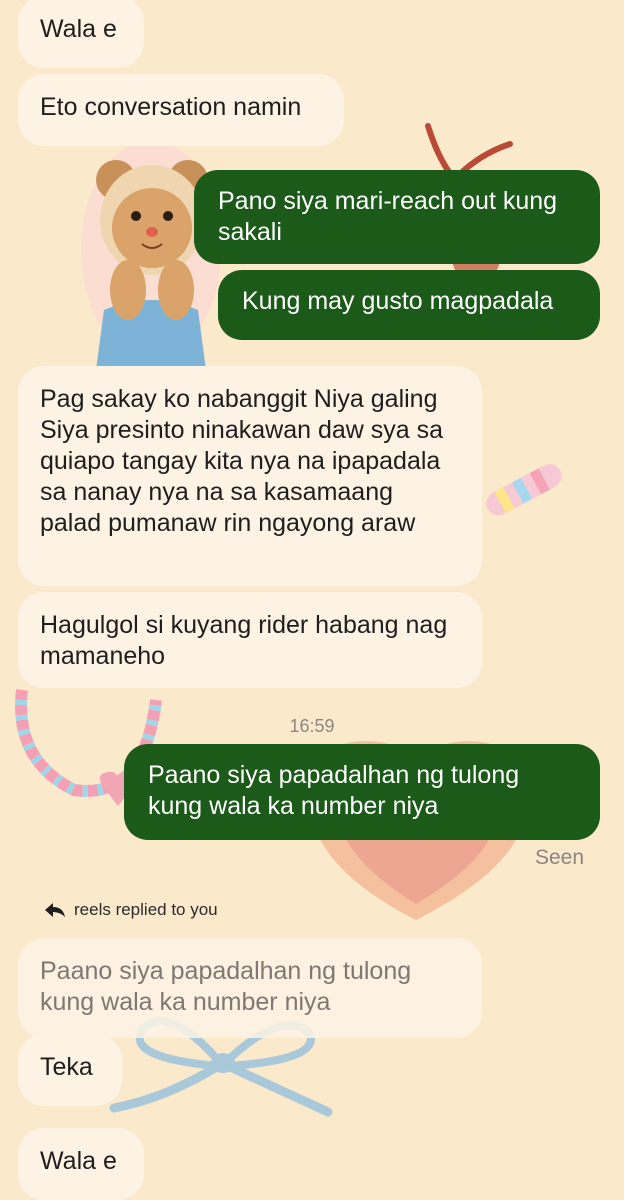 Image resolution: width=624 pixels, height=1200 pixels. What do you see at coordinates (559, 857) in the screenshot?
I see `seen-status: Seen` at bounding box center [559, 857].